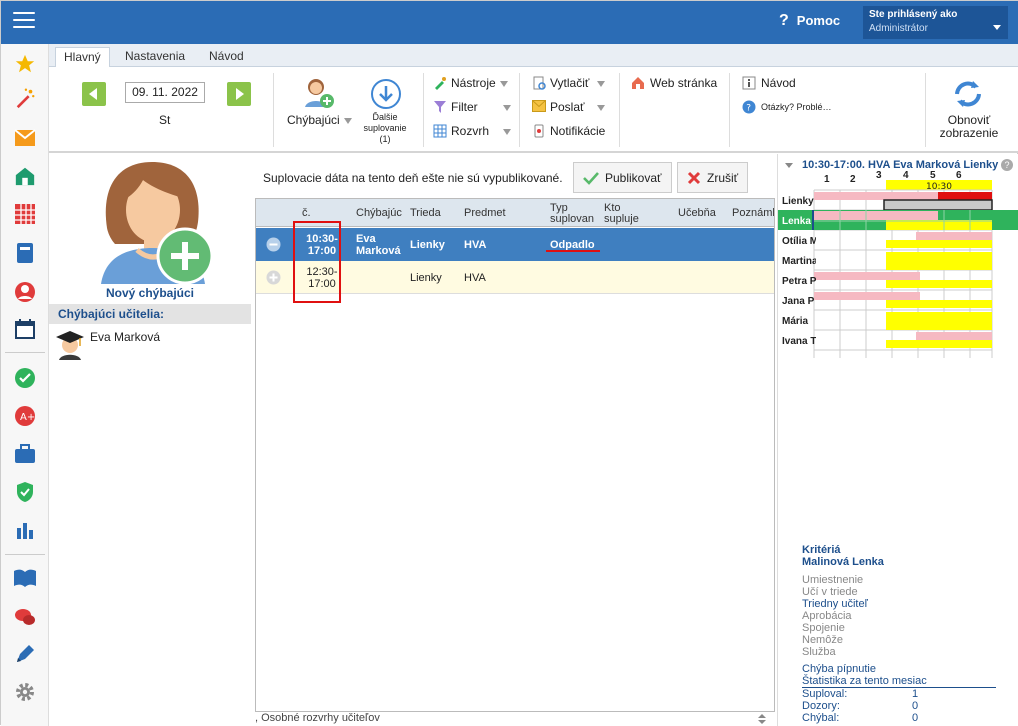  Describe the element at coordinates (600, 107) in the screenshot. I see `chevron-down-icon` at that location.